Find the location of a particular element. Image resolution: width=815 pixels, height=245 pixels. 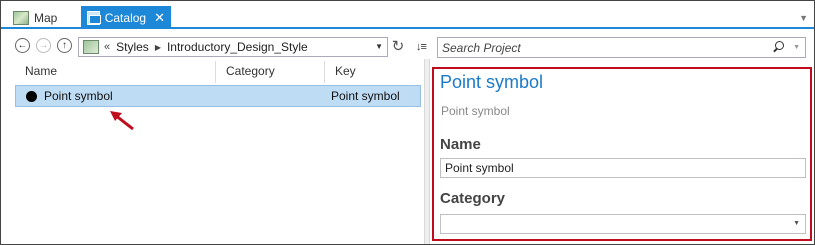

annotation-arrow-icon is located at coordinates (122, 121).